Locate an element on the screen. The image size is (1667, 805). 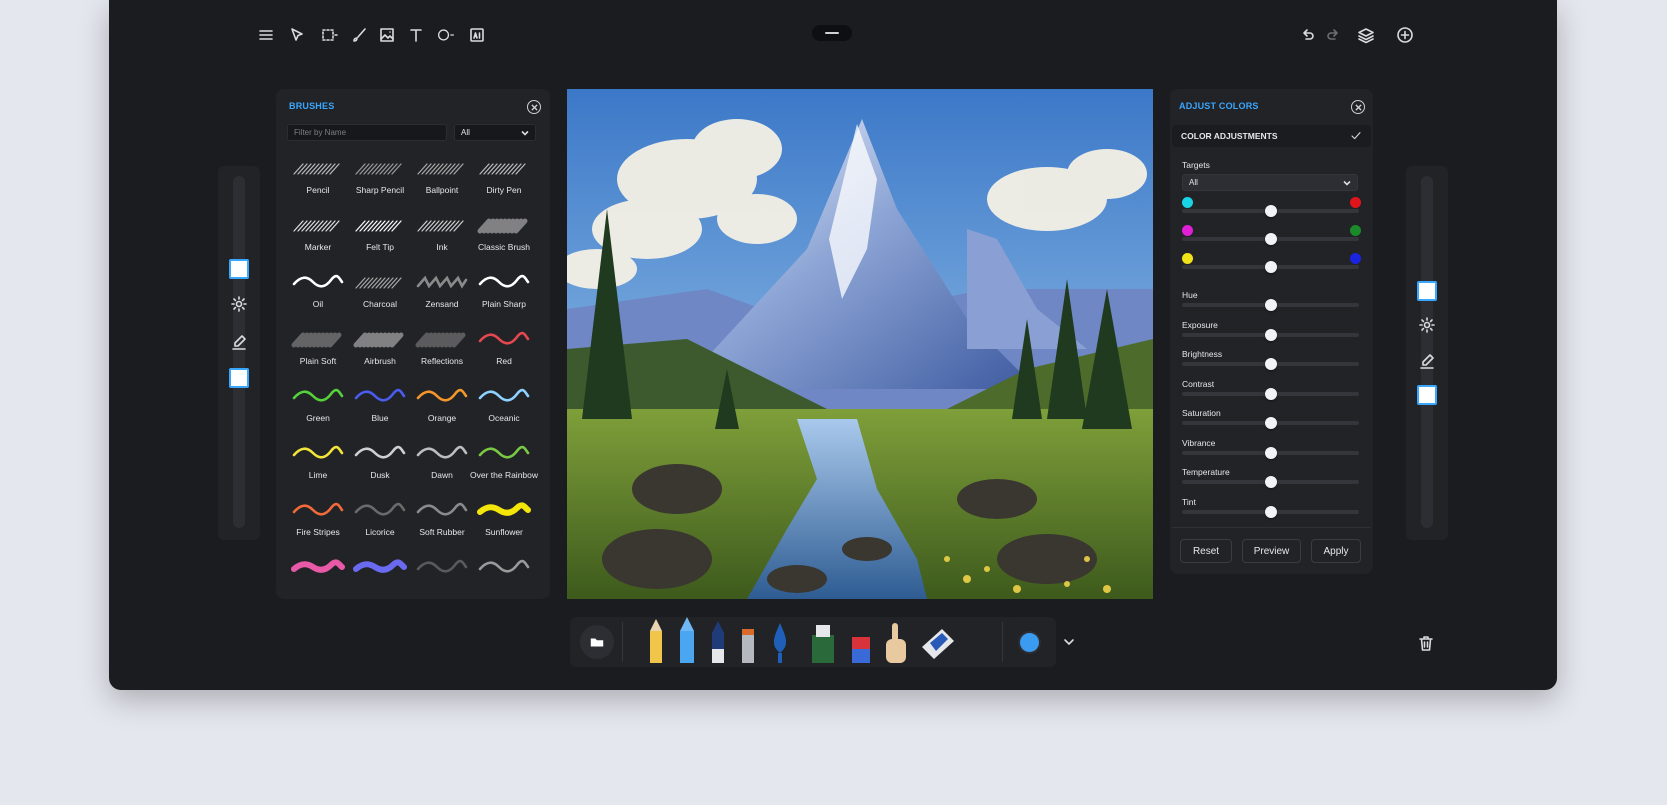
brush-item: Sunflower is located at coordinates (504, 525).